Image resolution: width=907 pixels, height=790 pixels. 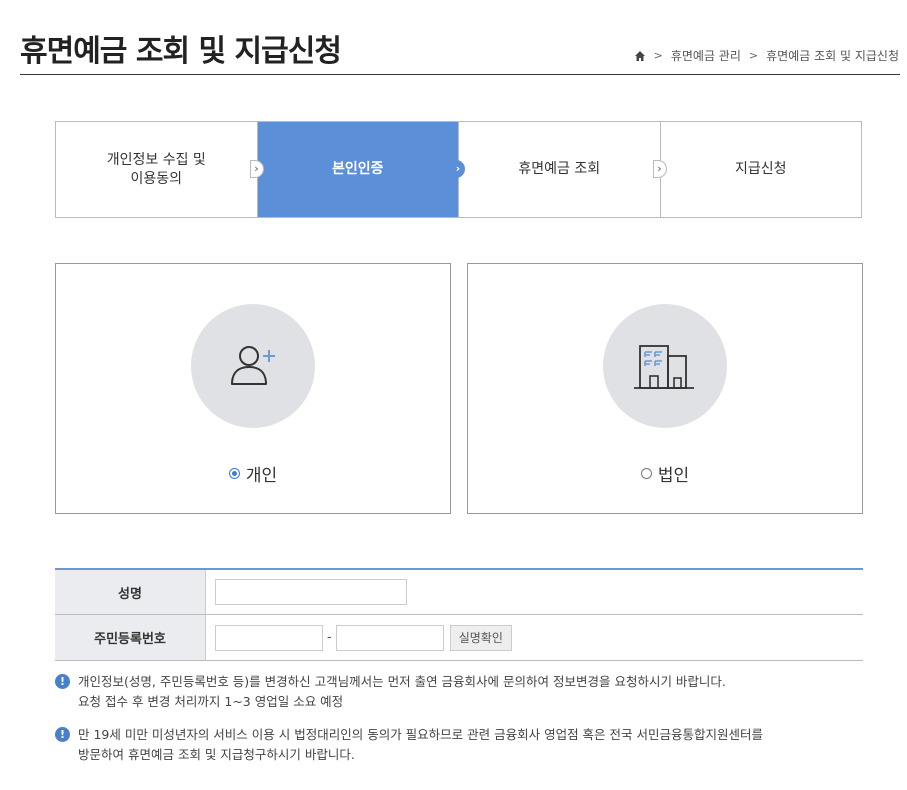 What do you see at coordinates (234, 473) in the screenshot?
I see `personal-radio` at bounding box center [234, 473].